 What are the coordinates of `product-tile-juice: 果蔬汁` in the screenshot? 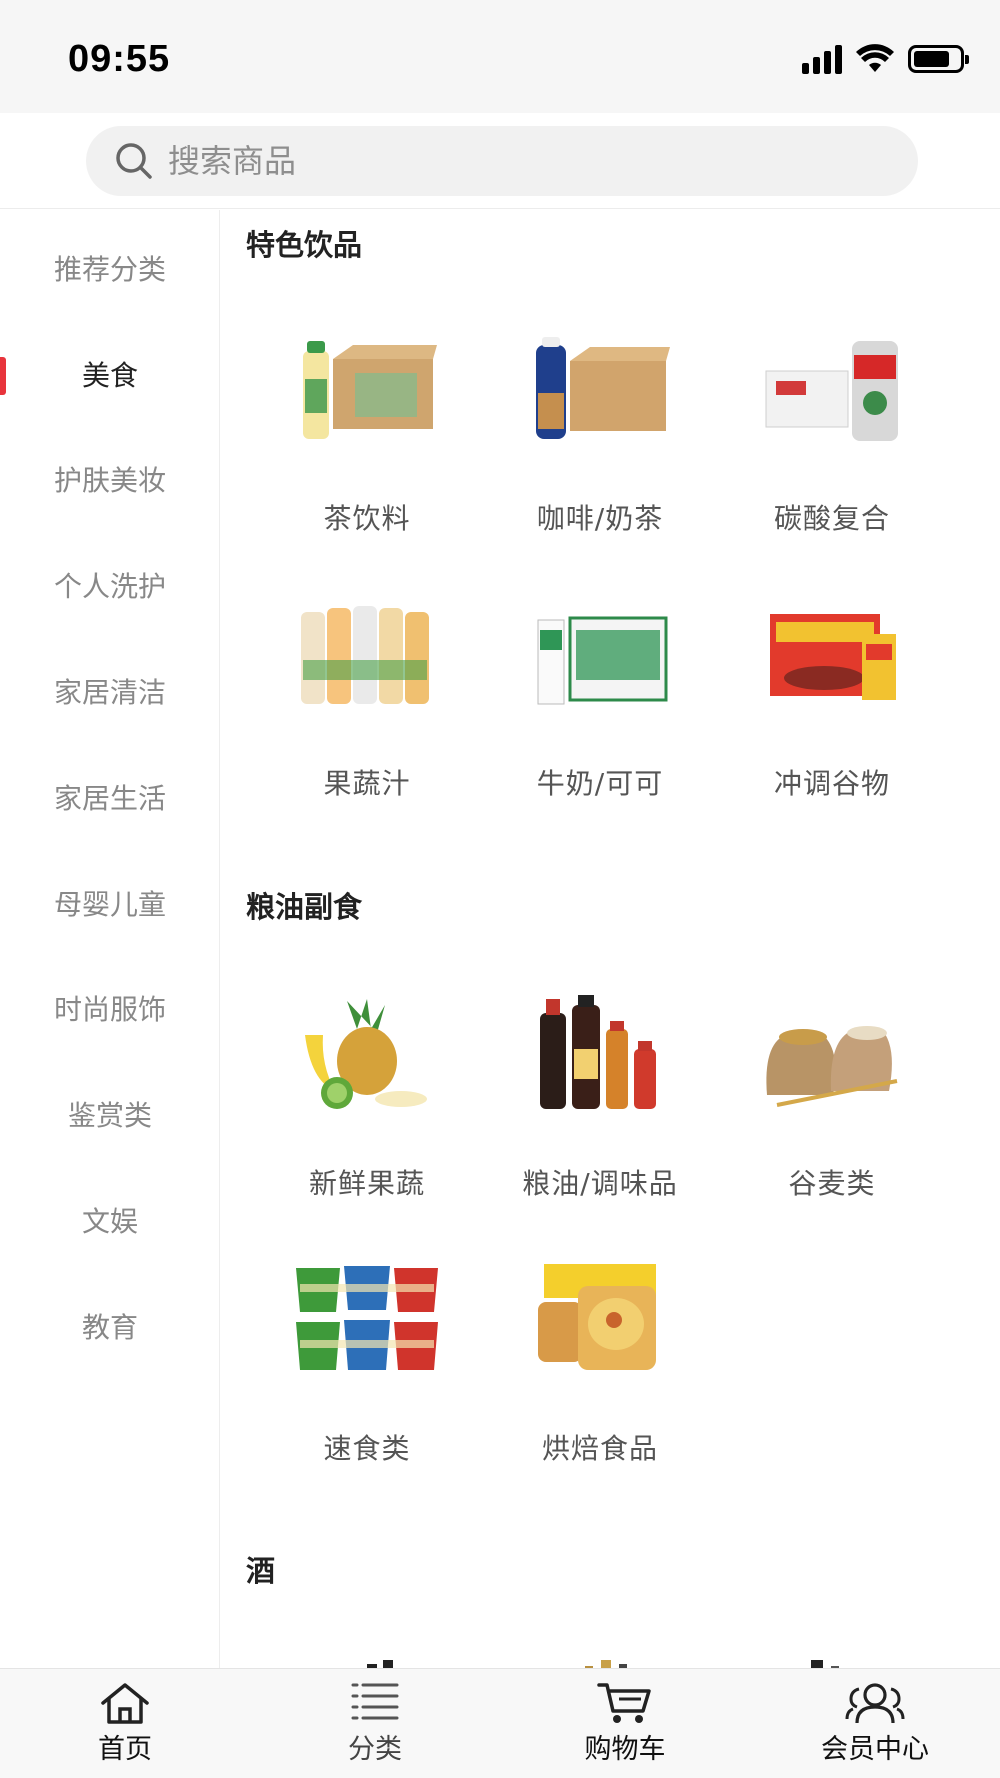 It's located at (367, 696).